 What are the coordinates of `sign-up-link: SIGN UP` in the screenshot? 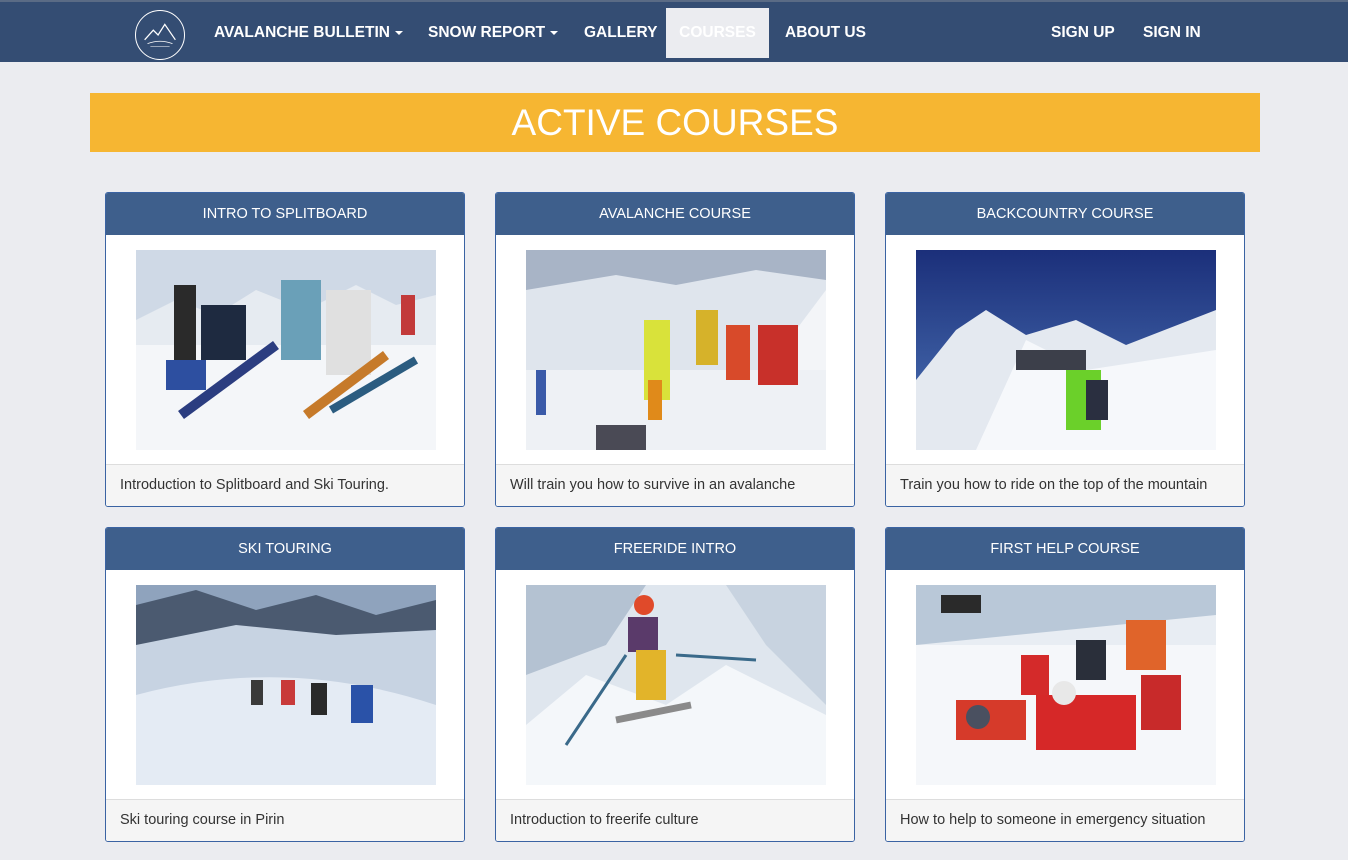 It's located at (1083, 33).